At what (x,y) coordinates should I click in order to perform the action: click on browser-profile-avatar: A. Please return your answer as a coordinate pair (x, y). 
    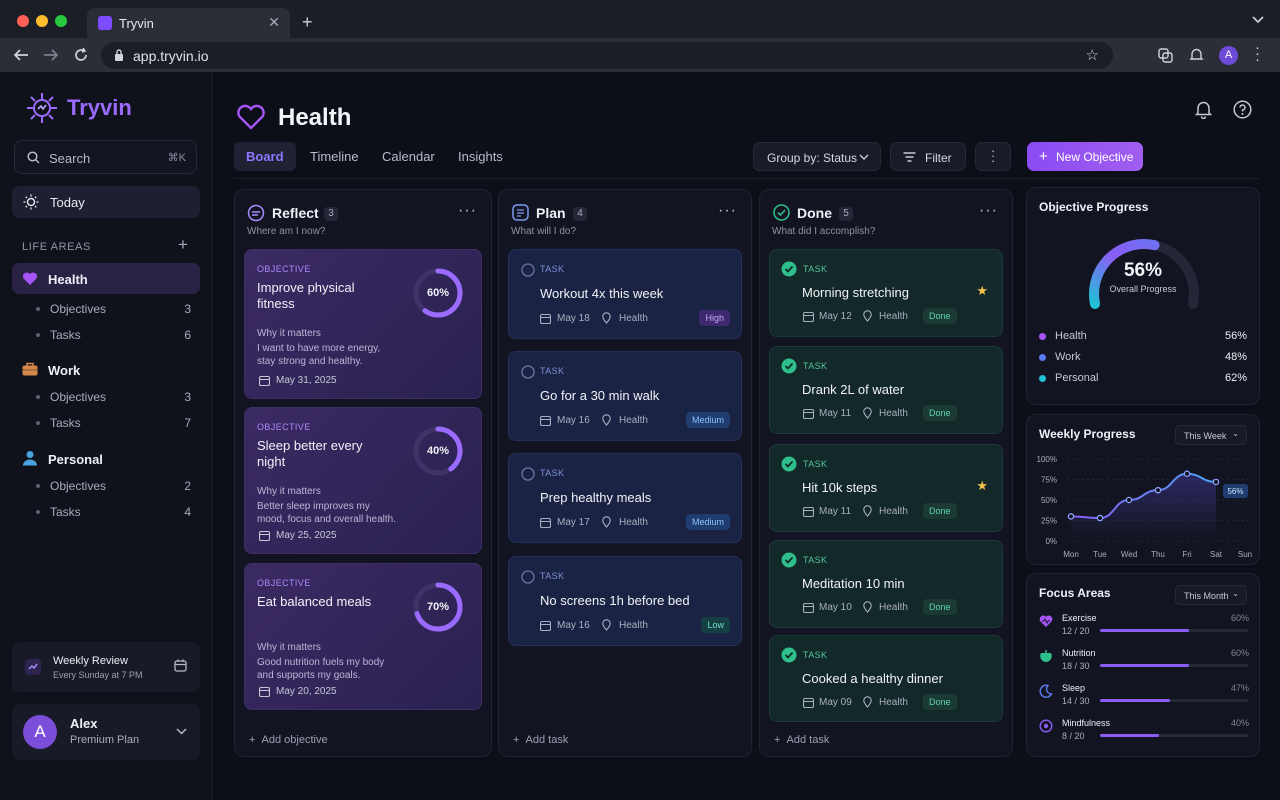
    Looking at the image, I should click on (1228, 55).